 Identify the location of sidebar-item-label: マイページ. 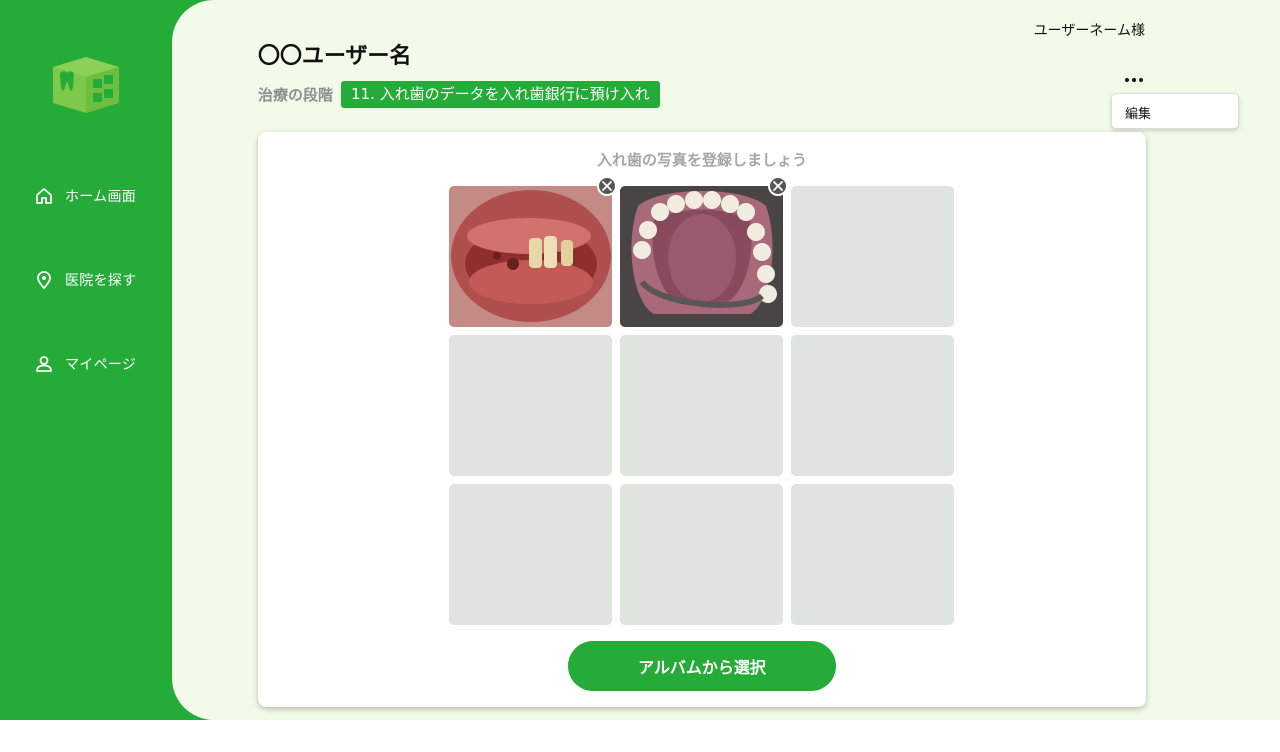
(101, 365).